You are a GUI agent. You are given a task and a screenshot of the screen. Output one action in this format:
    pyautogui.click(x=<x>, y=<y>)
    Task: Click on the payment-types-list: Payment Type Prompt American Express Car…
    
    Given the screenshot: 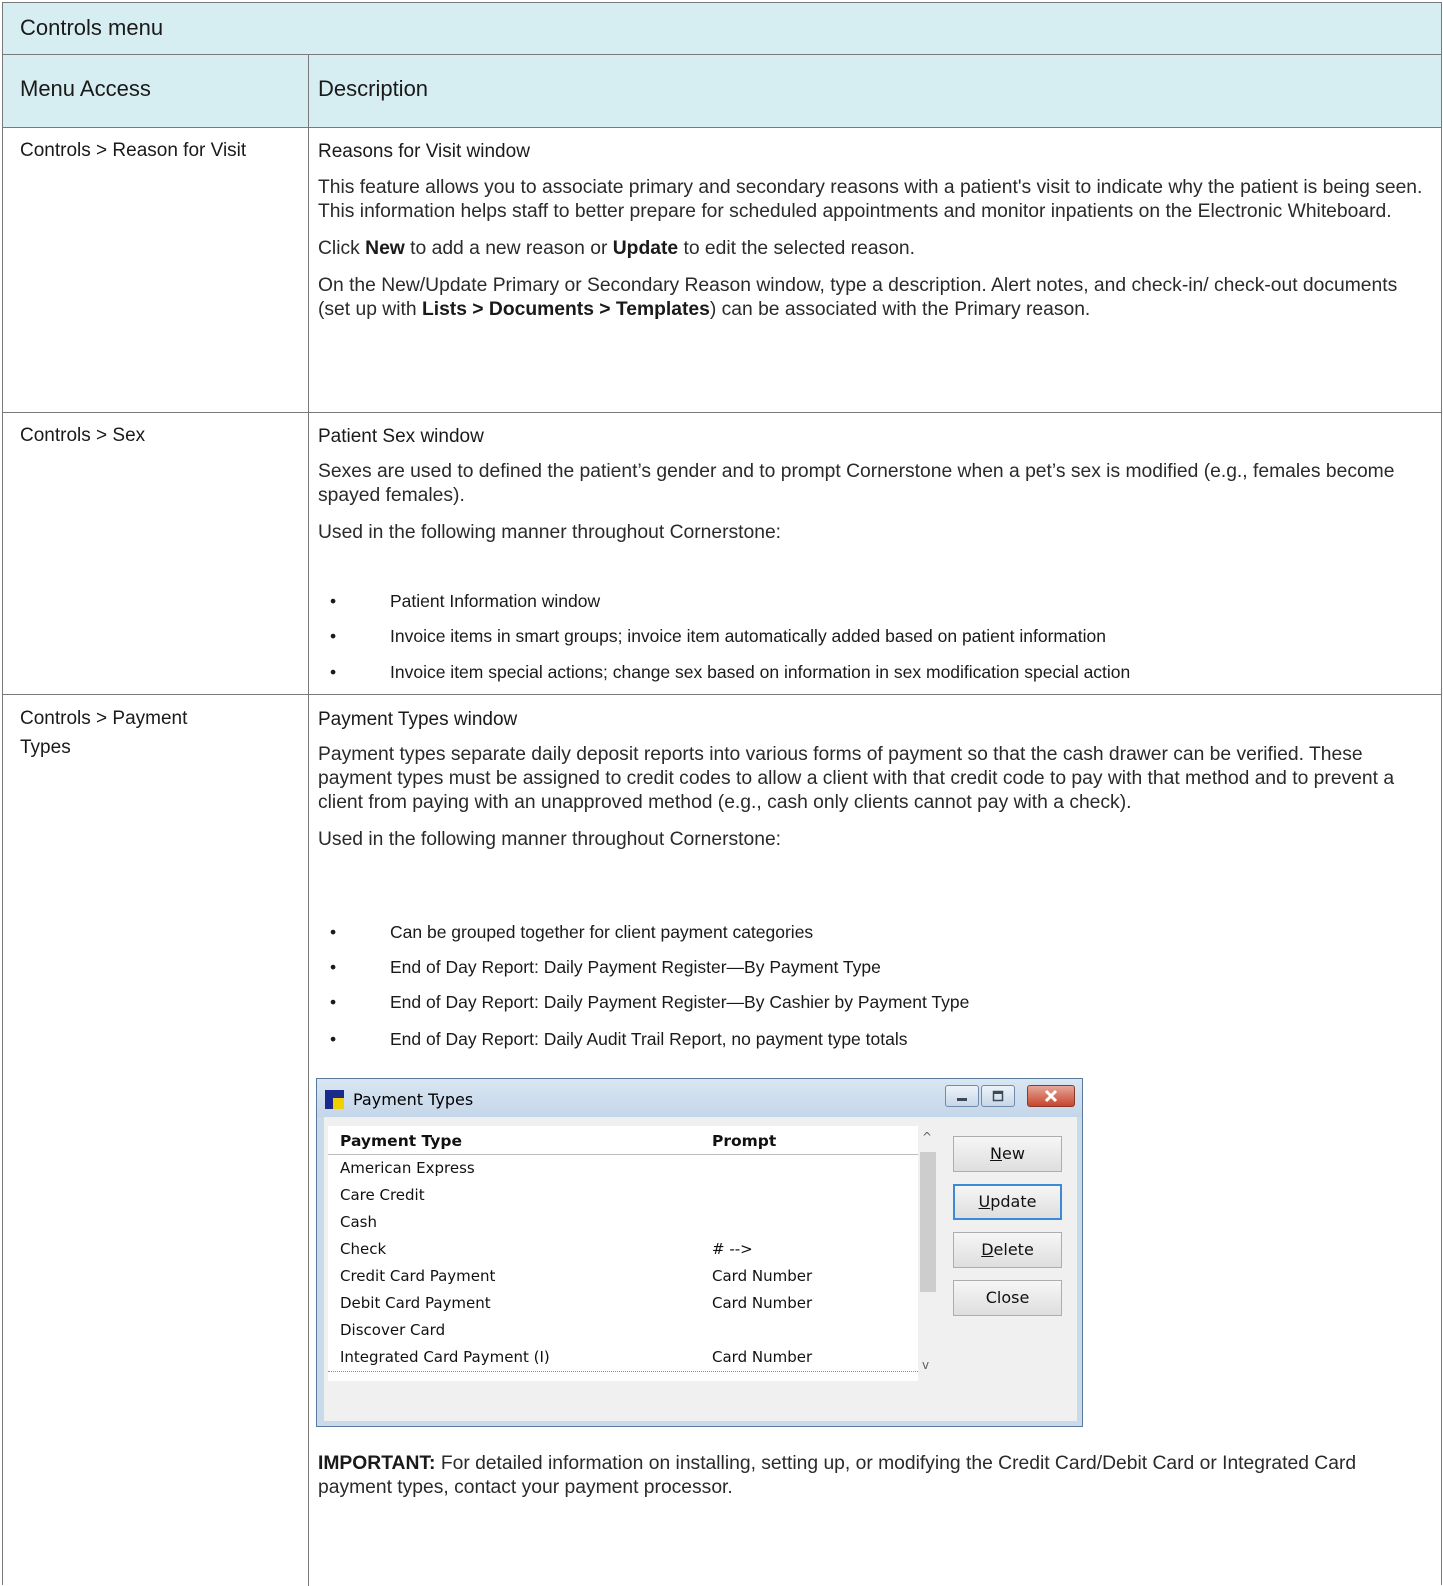 What is the action you would take?
    pyautogui.click(x=633, y=1253)
    